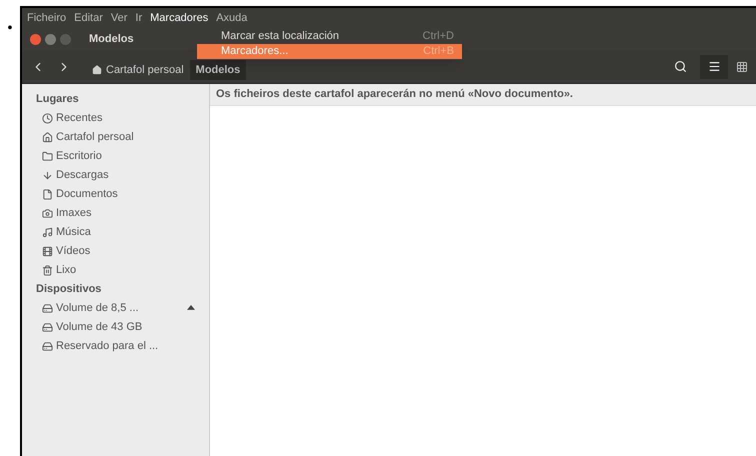 The height and width of the screenshot is (456, 756). I want to click on grid-icon, so click(742, 66).